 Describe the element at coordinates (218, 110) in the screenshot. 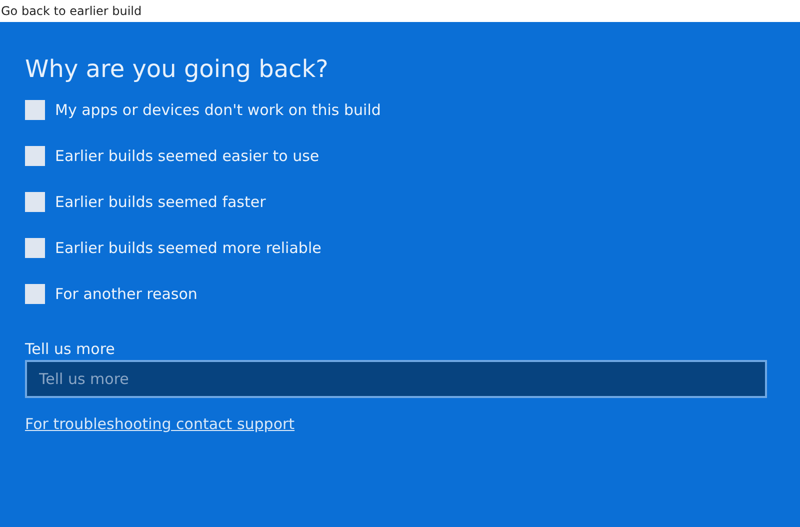

I see `checkbox-label: My apps or devices don't work on this build` at that location.